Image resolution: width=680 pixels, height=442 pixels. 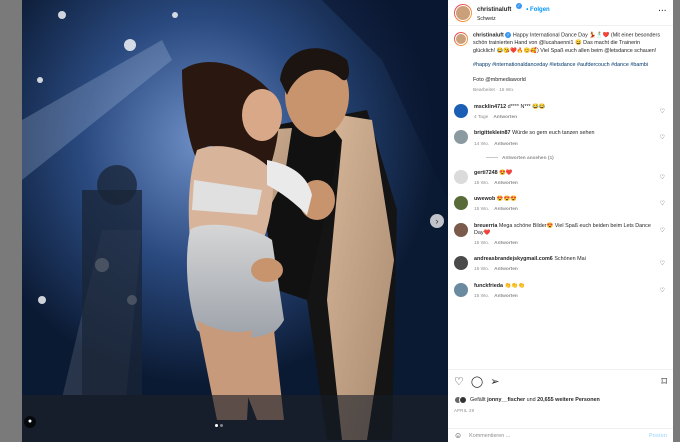 I want to click on modal-backdrop-right, so click(x=676, y=221).